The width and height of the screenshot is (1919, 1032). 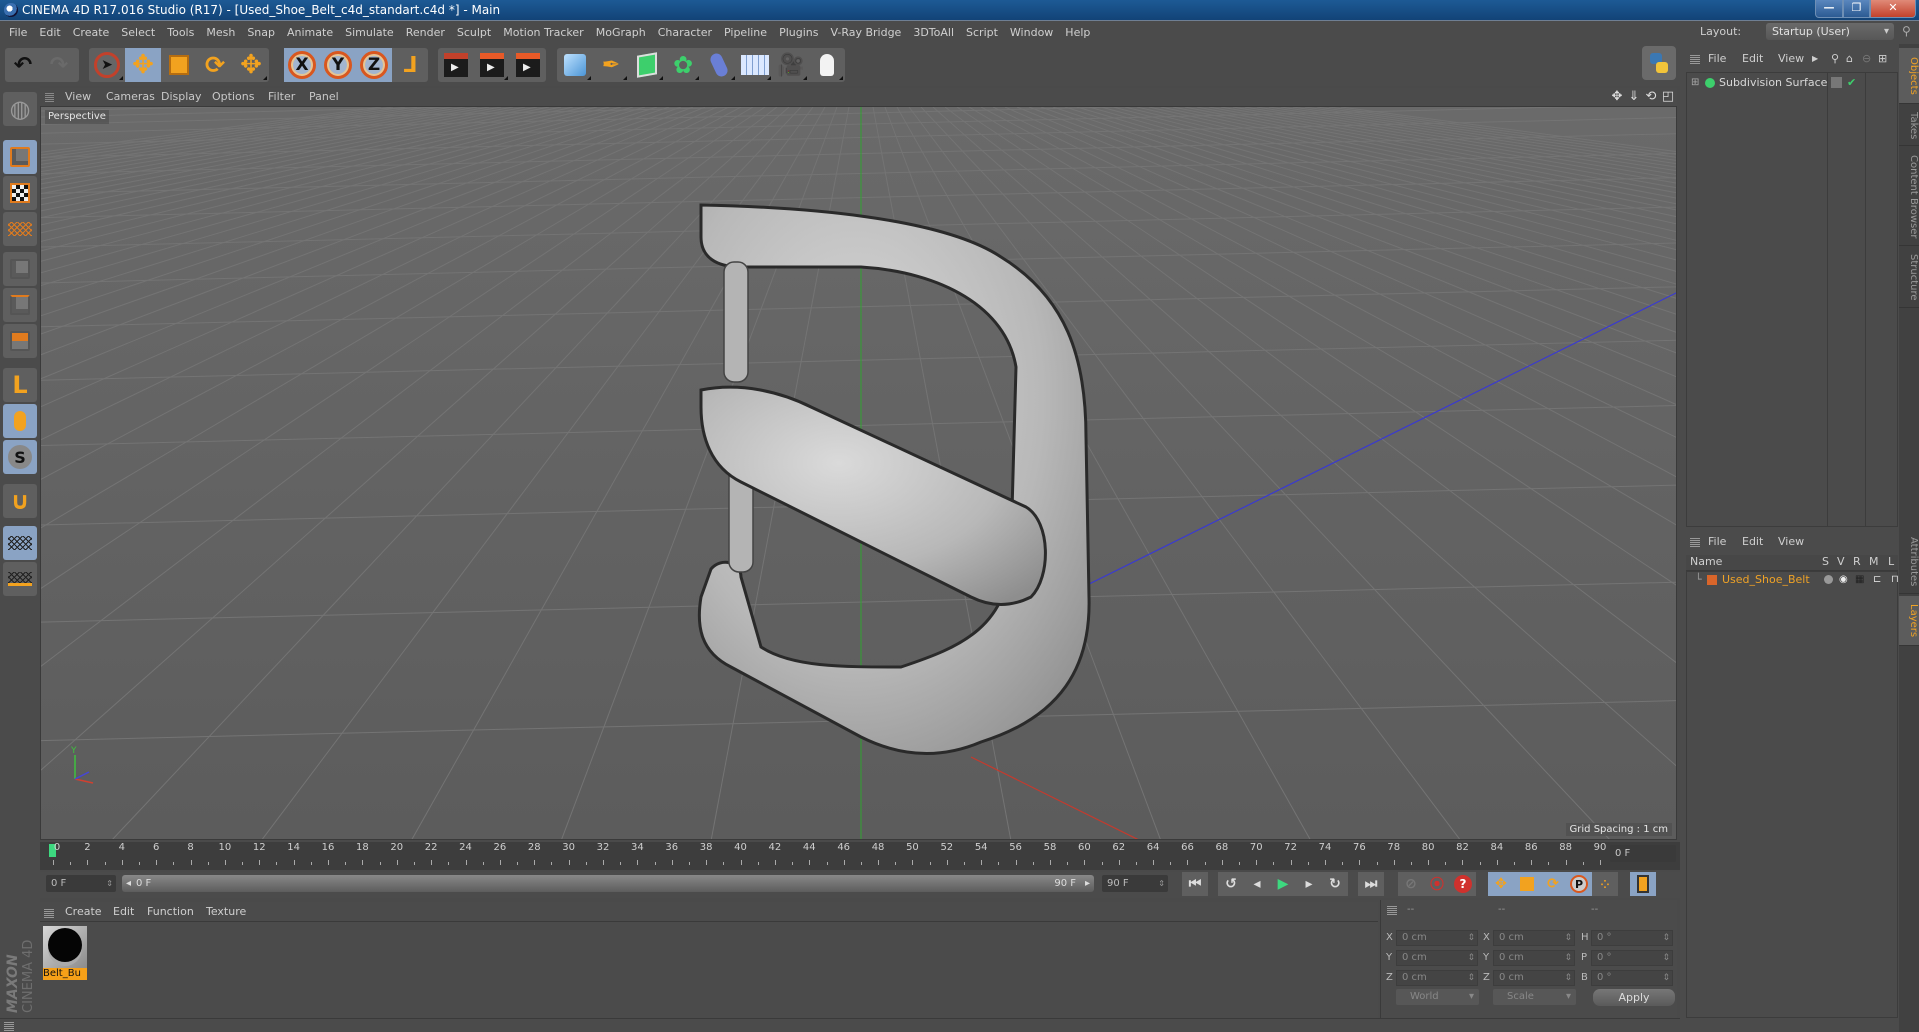 I want to click on menu-file: File, so click(x=16, y=32).